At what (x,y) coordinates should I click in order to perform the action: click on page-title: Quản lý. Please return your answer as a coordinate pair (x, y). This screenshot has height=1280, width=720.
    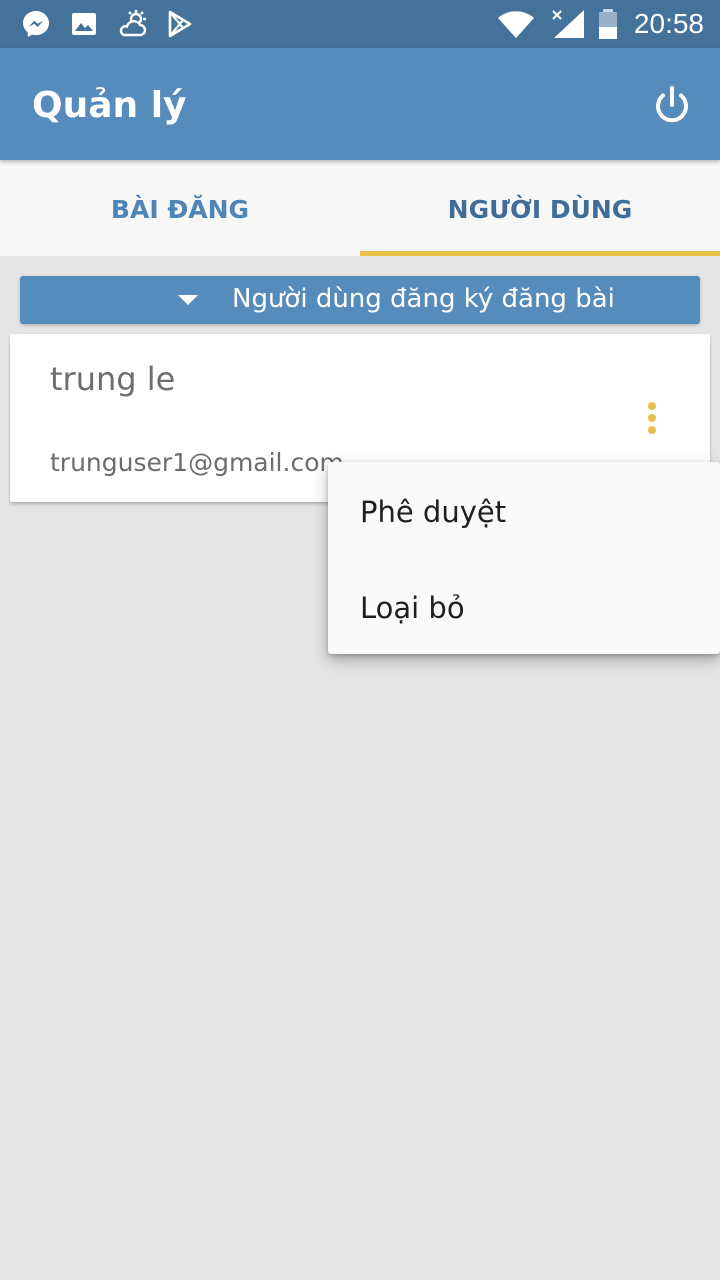
    Looking at the image, I should click on (109, 105).